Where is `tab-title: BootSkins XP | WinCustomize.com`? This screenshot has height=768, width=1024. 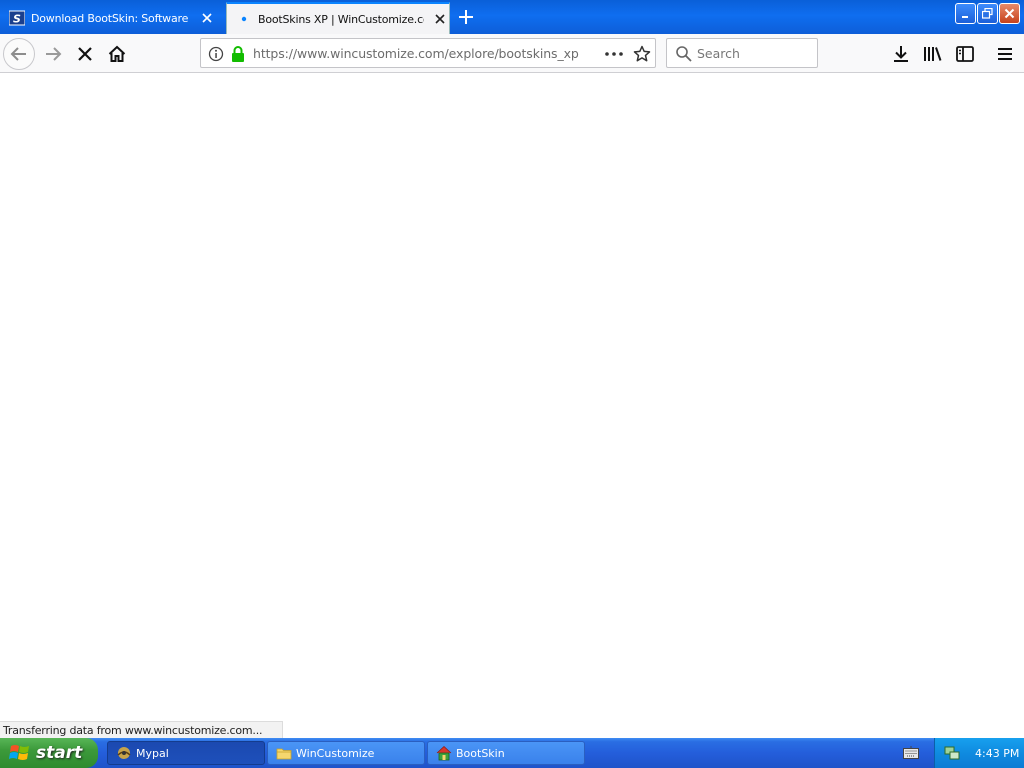 tab-title: BootSkins XP | WinCustomize.com is located at coordinates (341, 19).